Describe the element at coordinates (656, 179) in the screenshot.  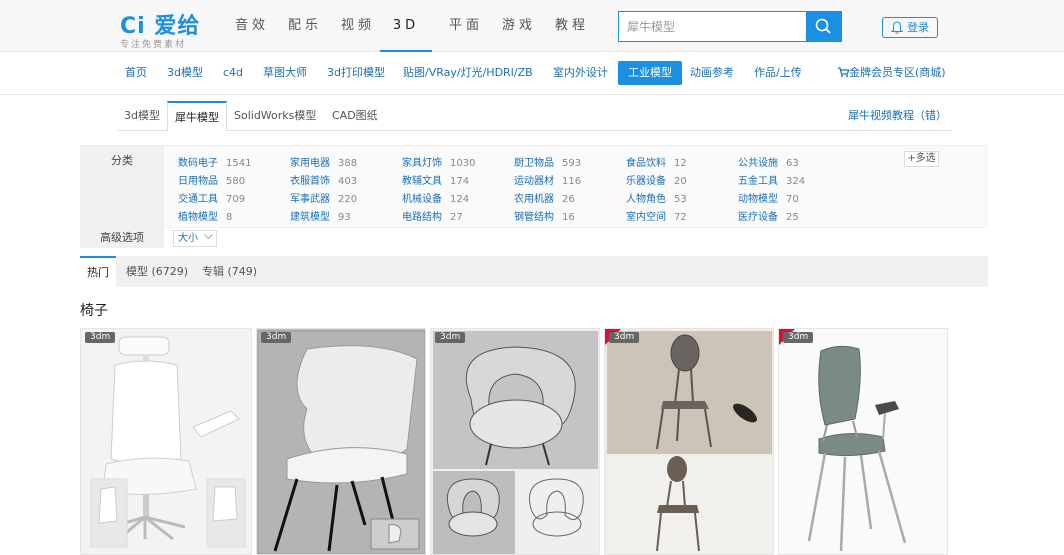
I see `filter-item: 乐器设备 20` at that location.